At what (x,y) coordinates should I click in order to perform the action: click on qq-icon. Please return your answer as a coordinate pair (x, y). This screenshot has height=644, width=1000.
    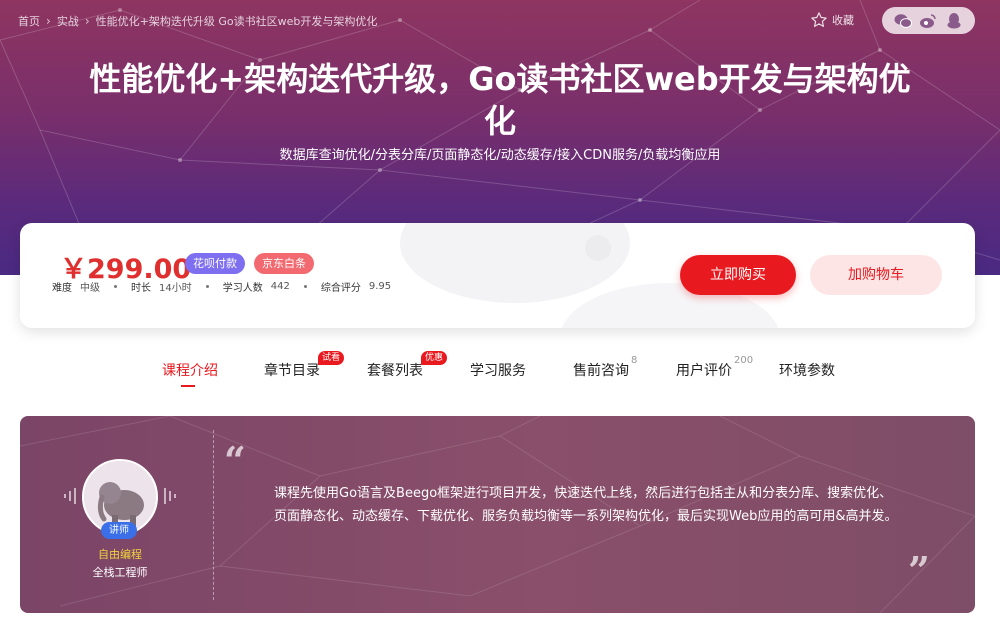
    Looking at the image, I should click on (954, 21).